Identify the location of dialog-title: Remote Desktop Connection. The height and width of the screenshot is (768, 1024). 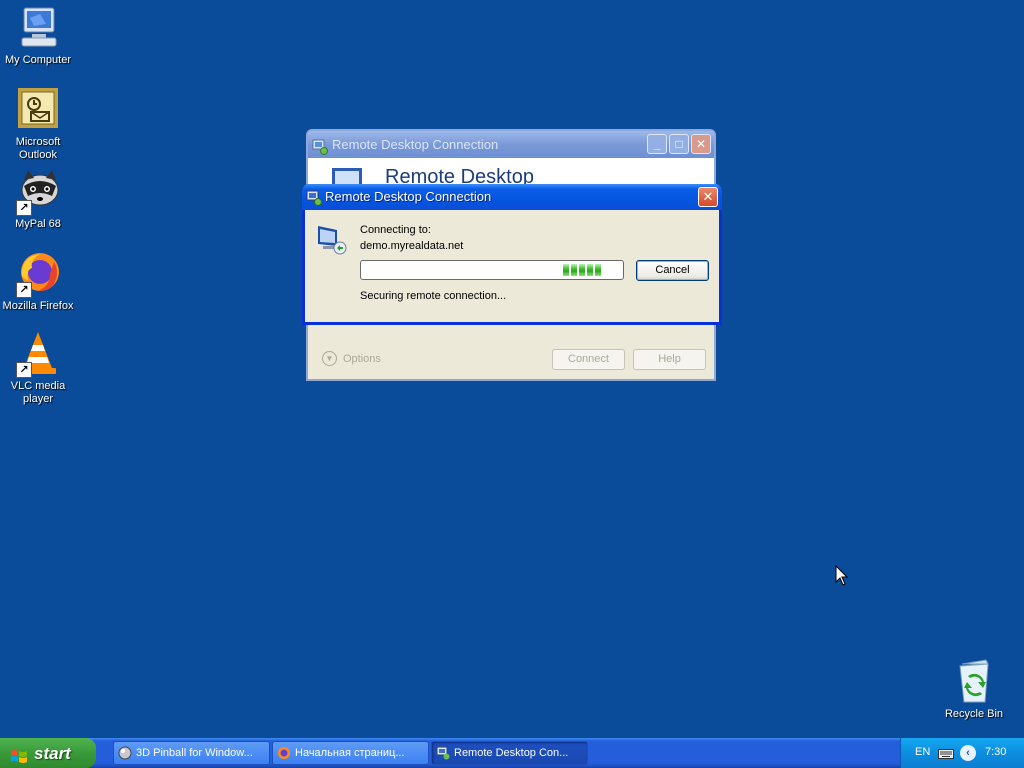
(408, 196).